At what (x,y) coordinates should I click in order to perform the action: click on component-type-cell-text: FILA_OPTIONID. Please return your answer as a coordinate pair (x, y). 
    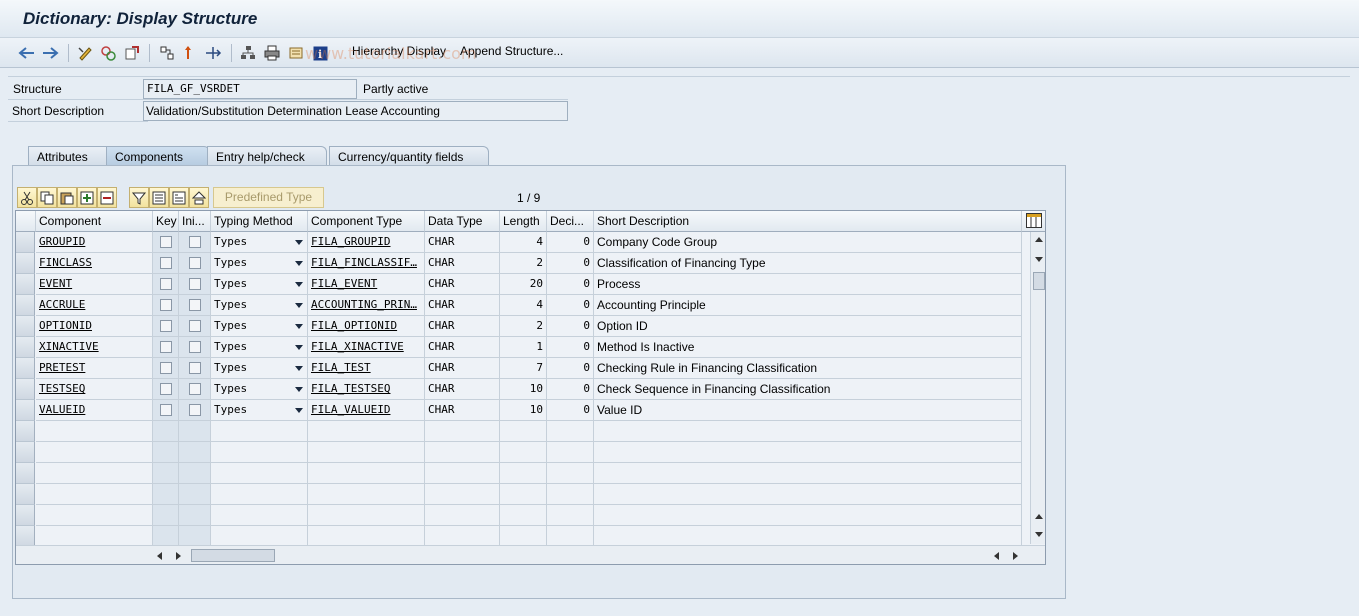
    Looking at the image, I should click on (354, 325).